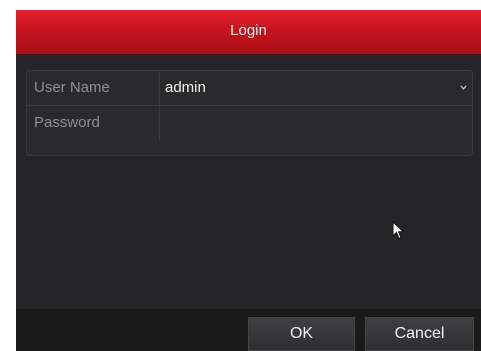  What do you see at coordinates (185, 87) in the screenshot?
I see `username-value: admin` at bounding box center [185, 87].